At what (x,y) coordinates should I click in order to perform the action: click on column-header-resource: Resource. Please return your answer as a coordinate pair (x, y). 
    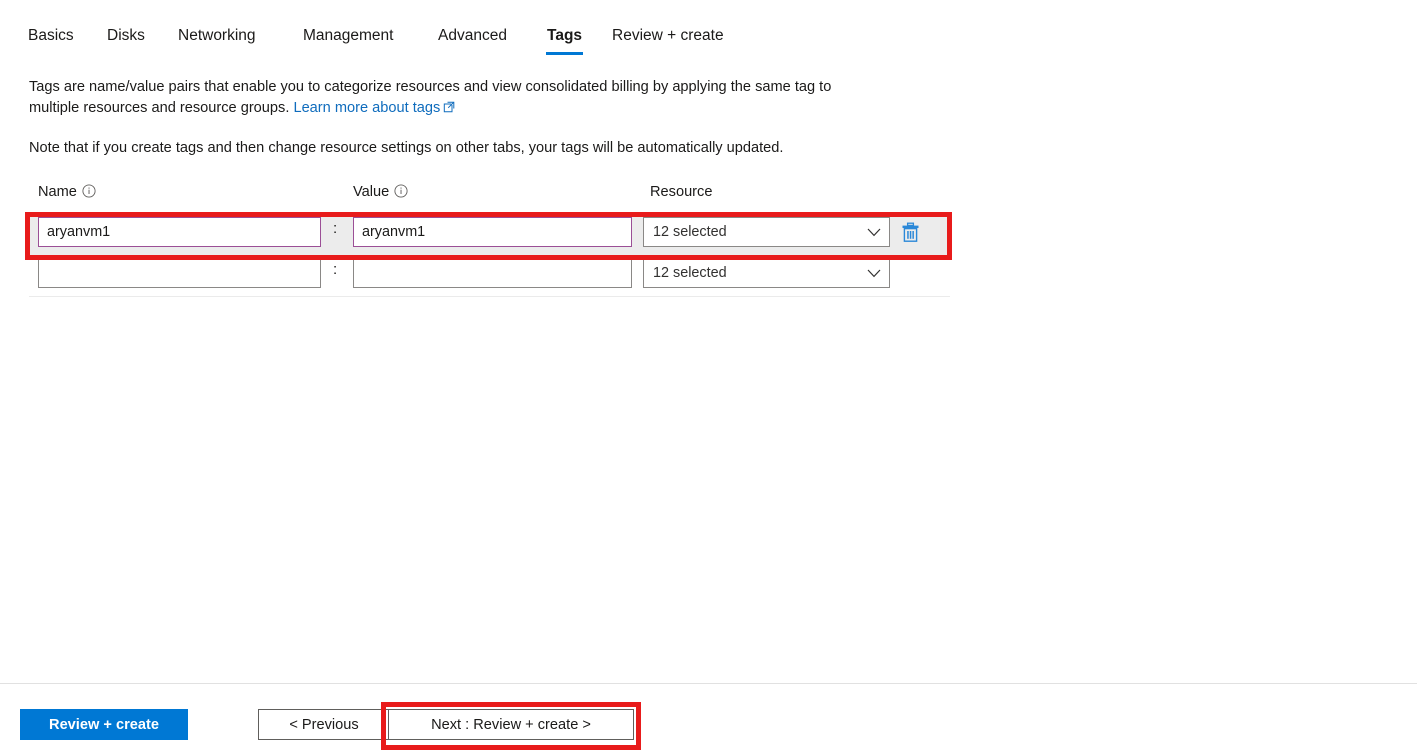
    Looking at the image, I should click on (681, 192).